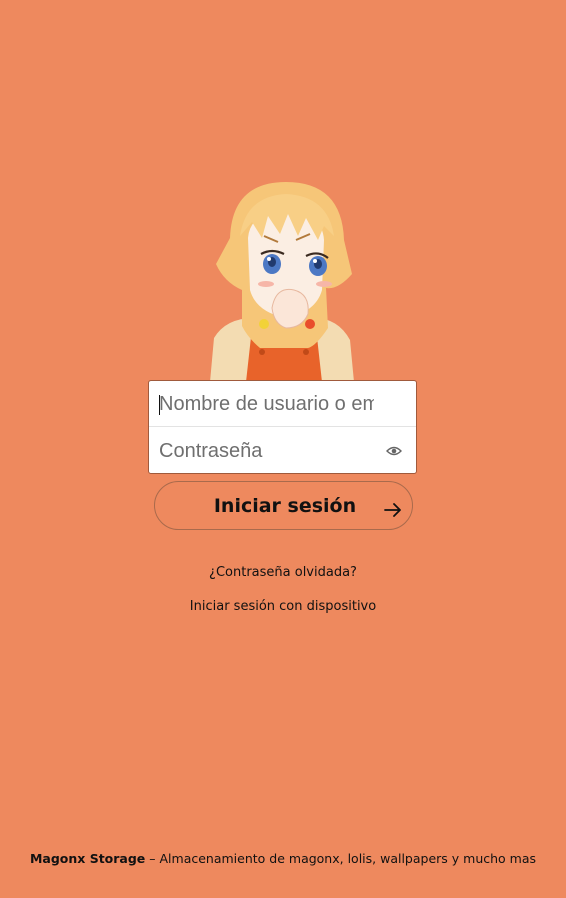 The height and width of the screenshot is (898, 566). What do you see at coordinates (283, 606) in the screenshot?
I see `device-login-link: Iniciar sesión con dispositivo` at bounding box center [283, 606].